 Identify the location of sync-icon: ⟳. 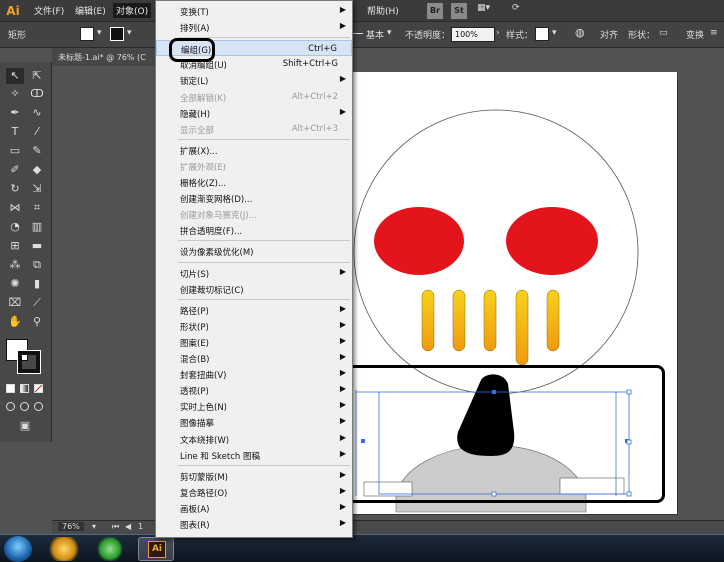
(516, 11).